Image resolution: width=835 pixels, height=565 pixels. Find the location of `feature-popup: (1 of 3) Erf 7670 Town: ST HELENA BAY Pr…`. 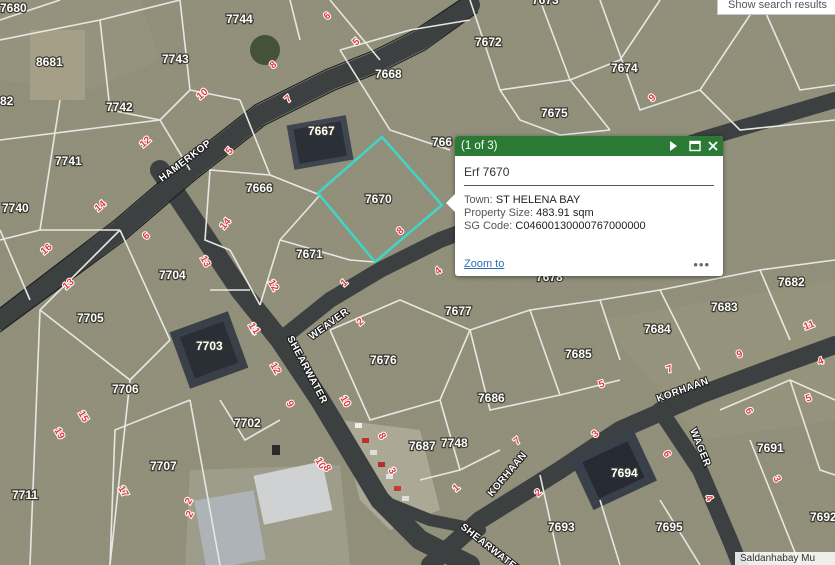

feature-popup: (1 of 3) Erf 7670 Town: ST HELENA BAY Pr… is located at coordinates (584, 206).